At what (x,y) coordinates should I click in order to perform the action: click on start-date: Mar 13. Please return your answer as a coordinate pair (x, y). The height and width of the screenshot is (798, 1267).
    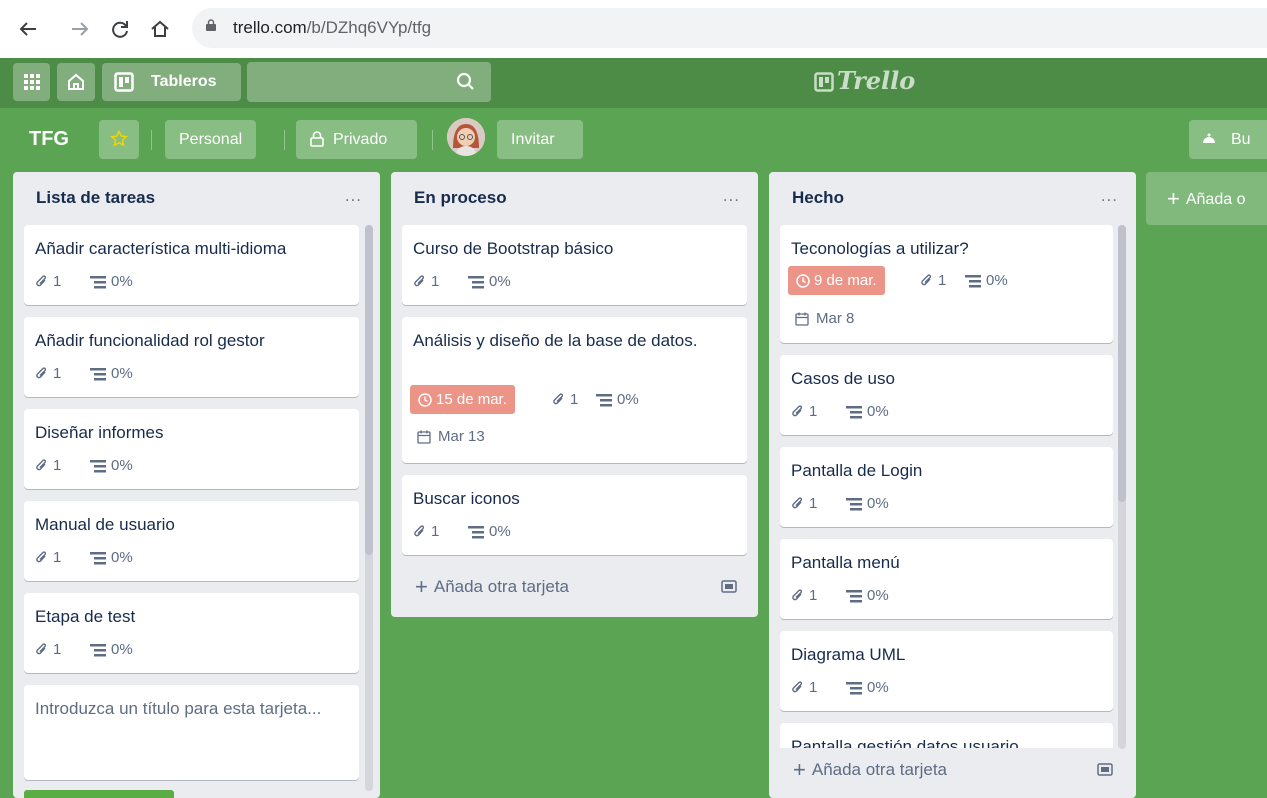
    Looking at the image, I should click on (451, 436).